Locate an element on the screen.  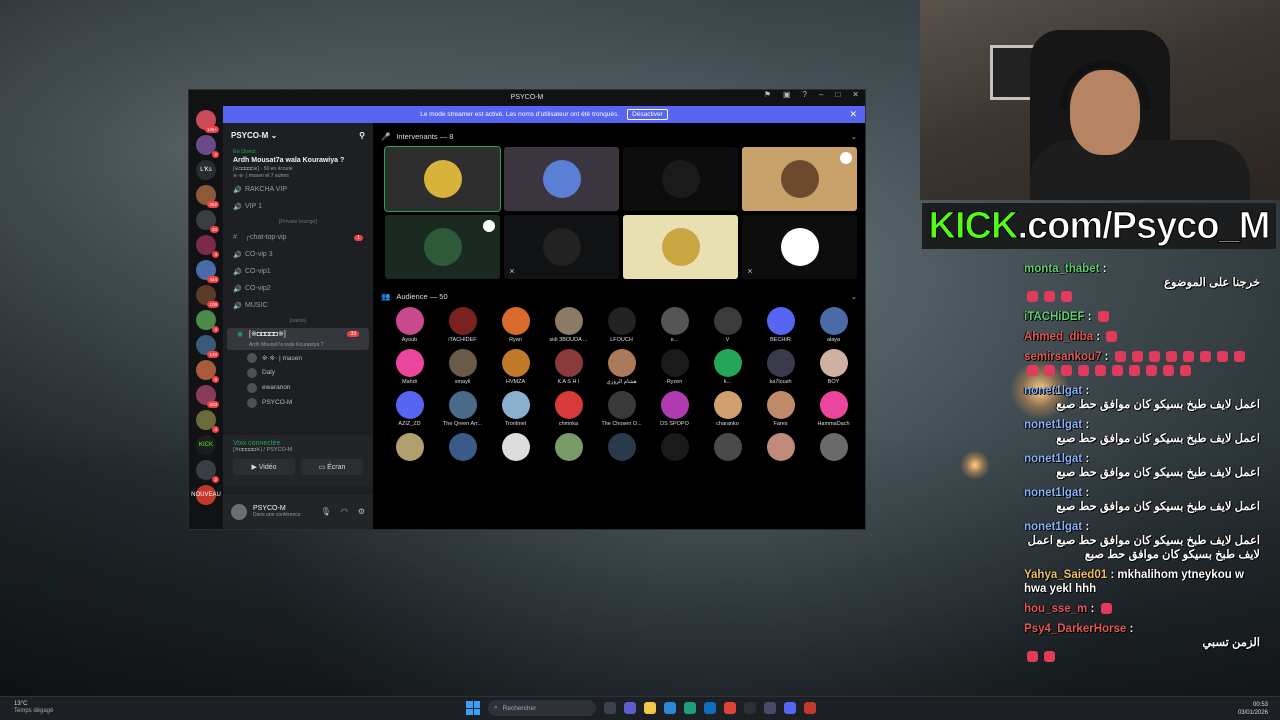
server-icon: 444 is located at coordinates (207, 271).